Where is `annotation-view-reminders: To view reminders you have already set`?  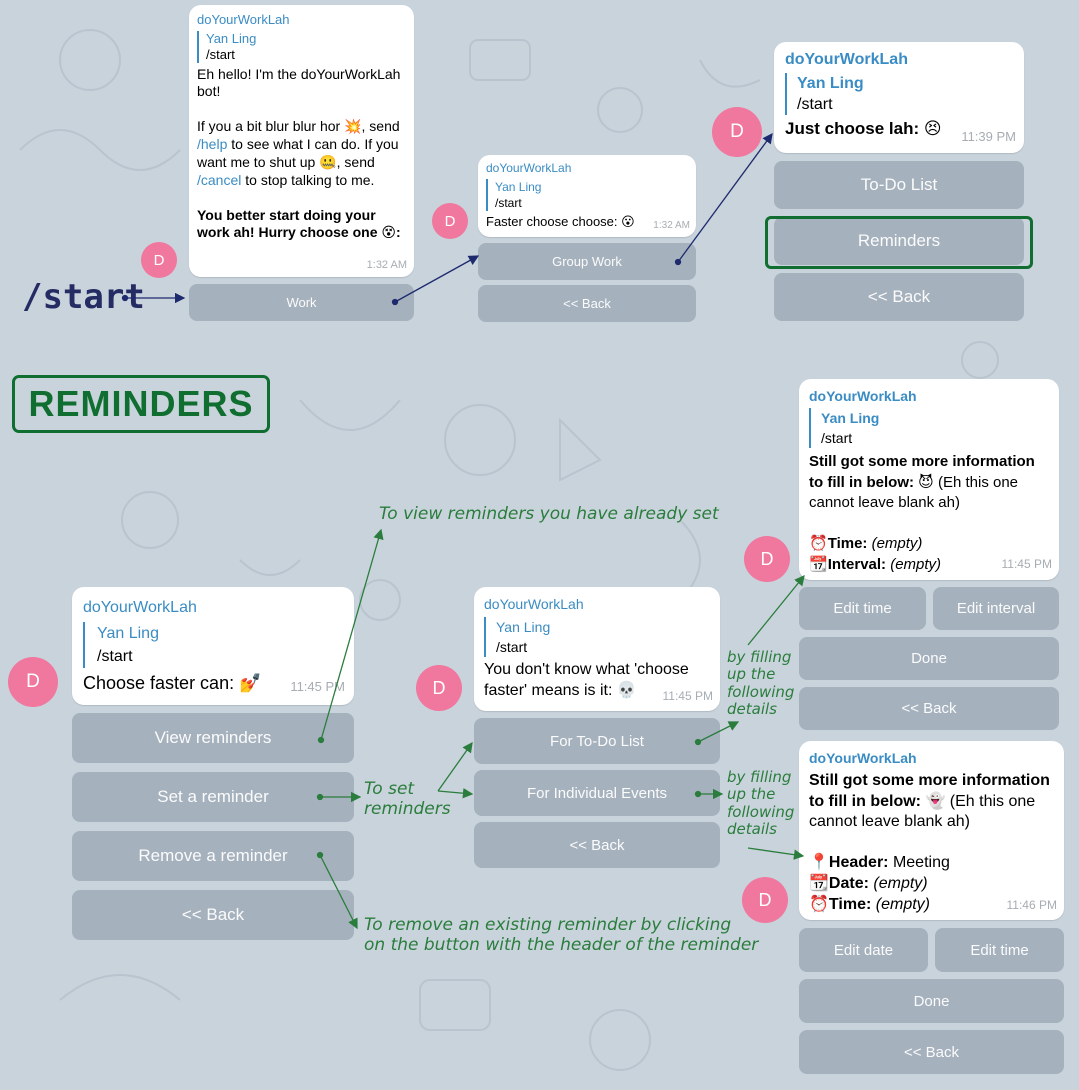
annotation-view-reminders: To view reminders you have already set is located at coordinates (549, 514).